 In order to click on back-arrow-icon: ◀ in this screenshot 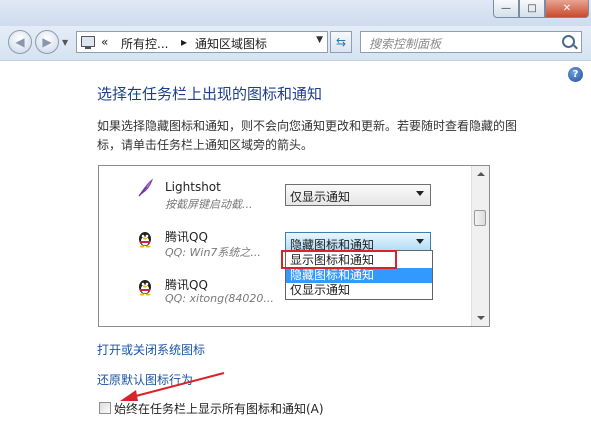, I will do `click(20, 42)`.